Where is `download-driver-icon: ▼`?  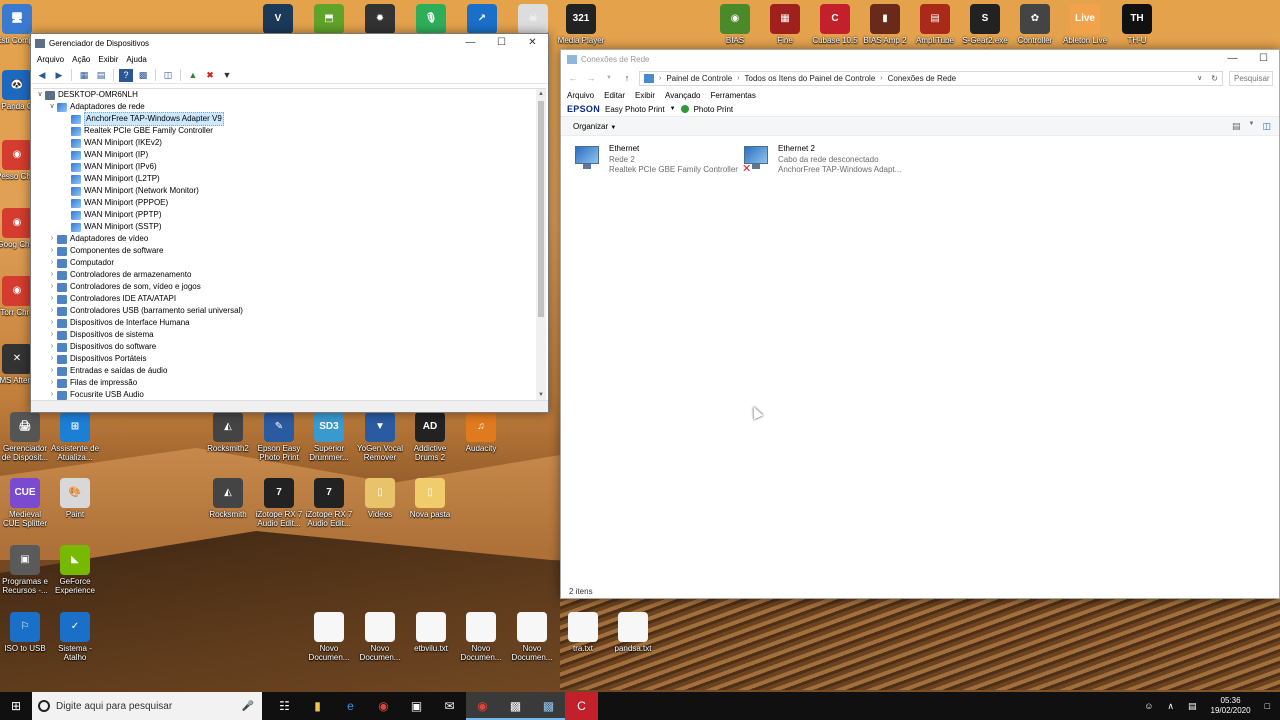 download-driver-icon: ▼ is located at coordinates (227, 75).